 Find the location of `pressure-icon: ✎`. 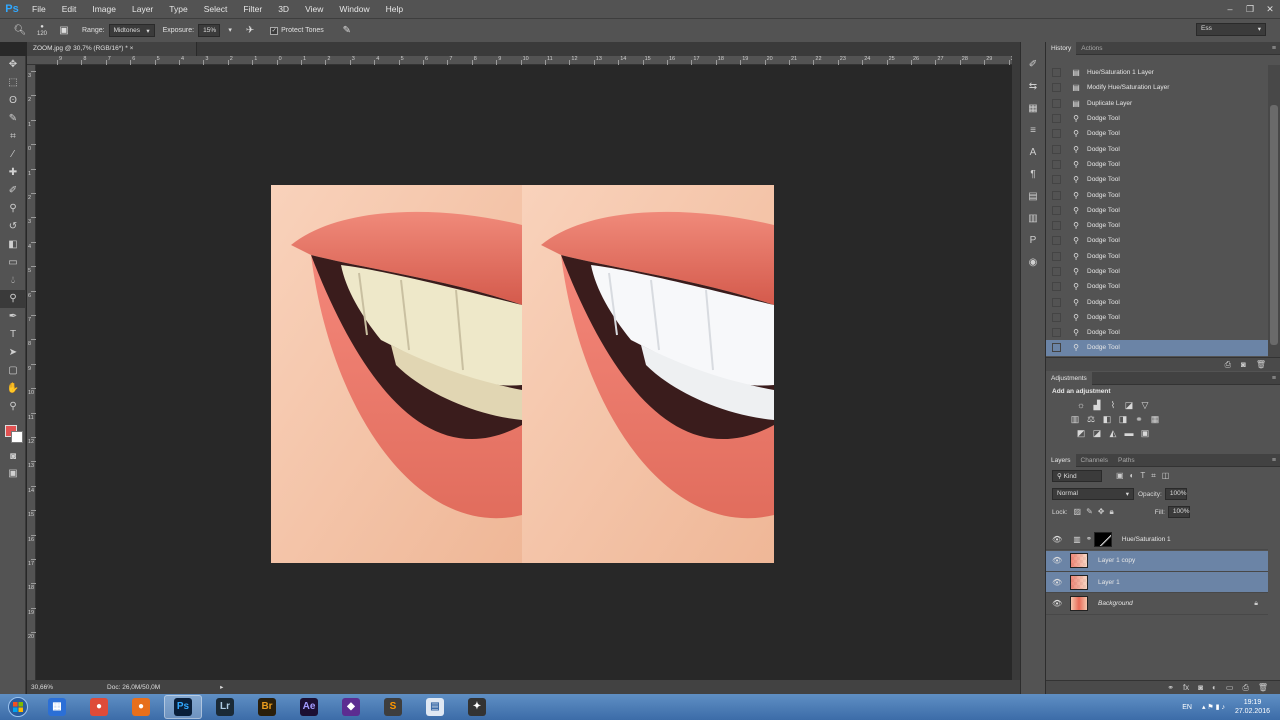

pressure-icon: ✎ is located at coordinates (347, 31).